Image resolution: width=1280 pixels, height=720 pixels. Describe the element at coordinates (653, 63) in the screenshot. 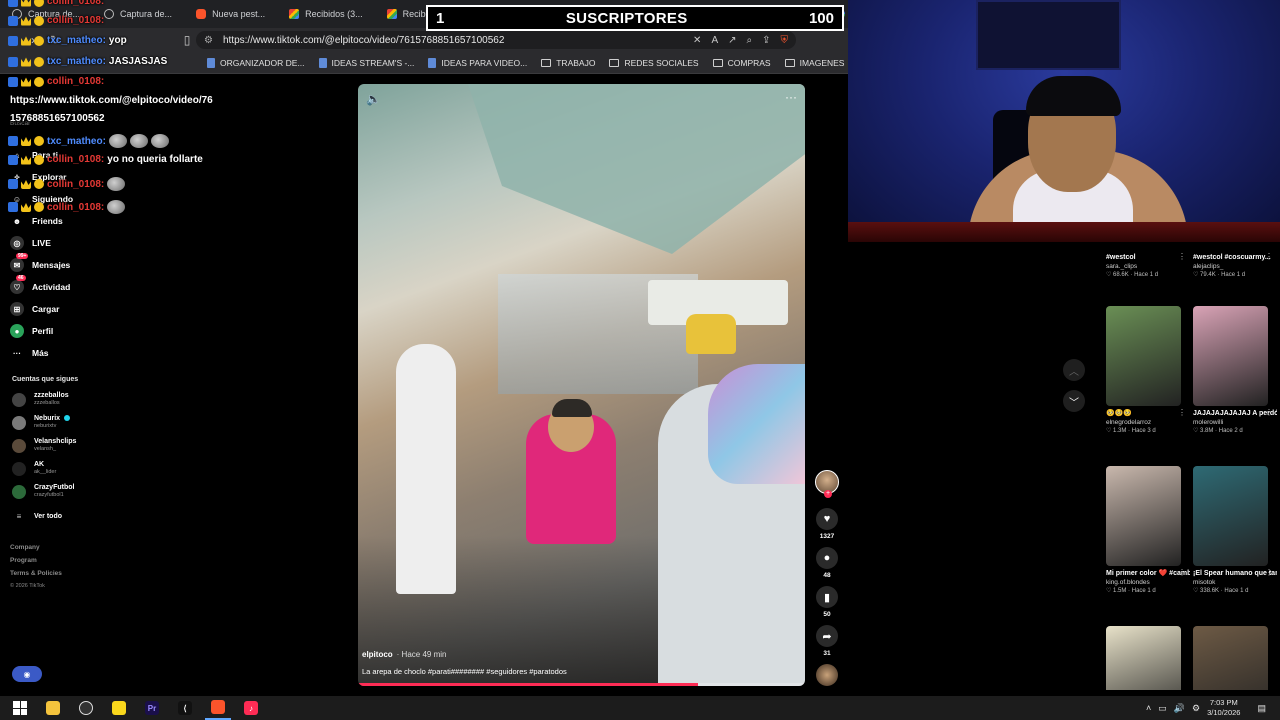

I see `bookmark-item: REDES SOCIALES` at that location.